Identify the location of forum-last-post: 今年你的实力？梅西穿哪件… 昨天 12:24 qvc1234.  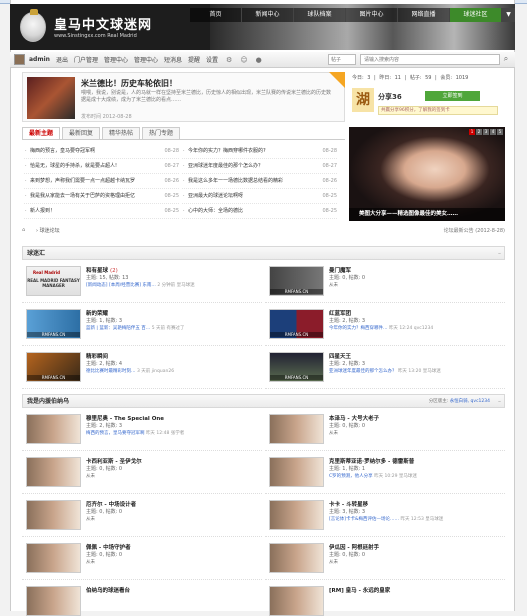
(414, 328).